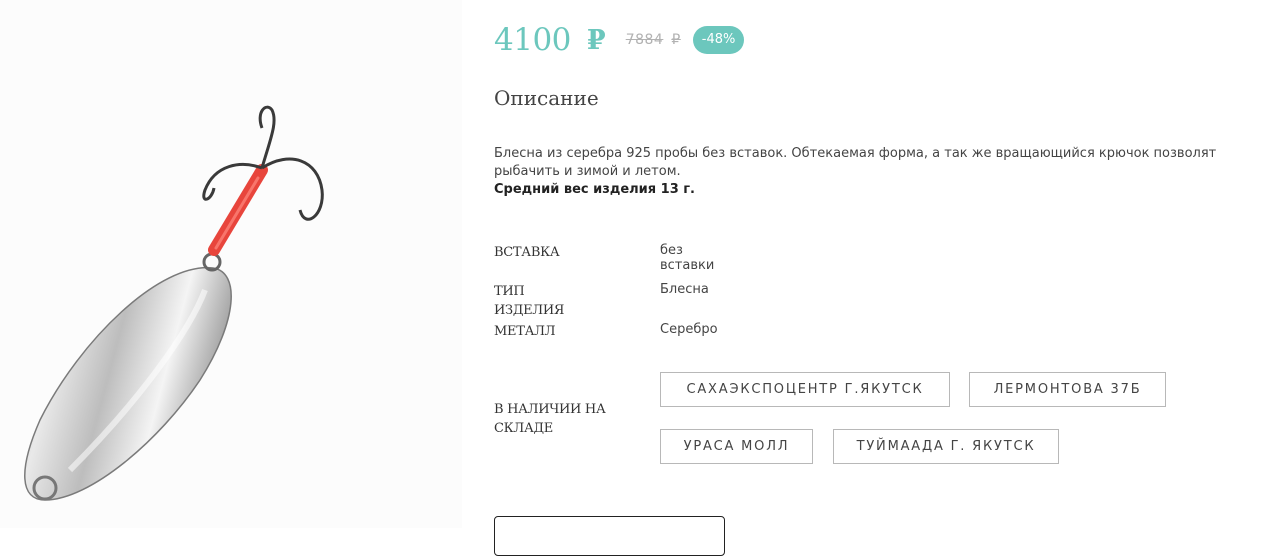  I want to click on price-row: 4100 ₽ 7884 ₽ -48%, so click(619, 40).